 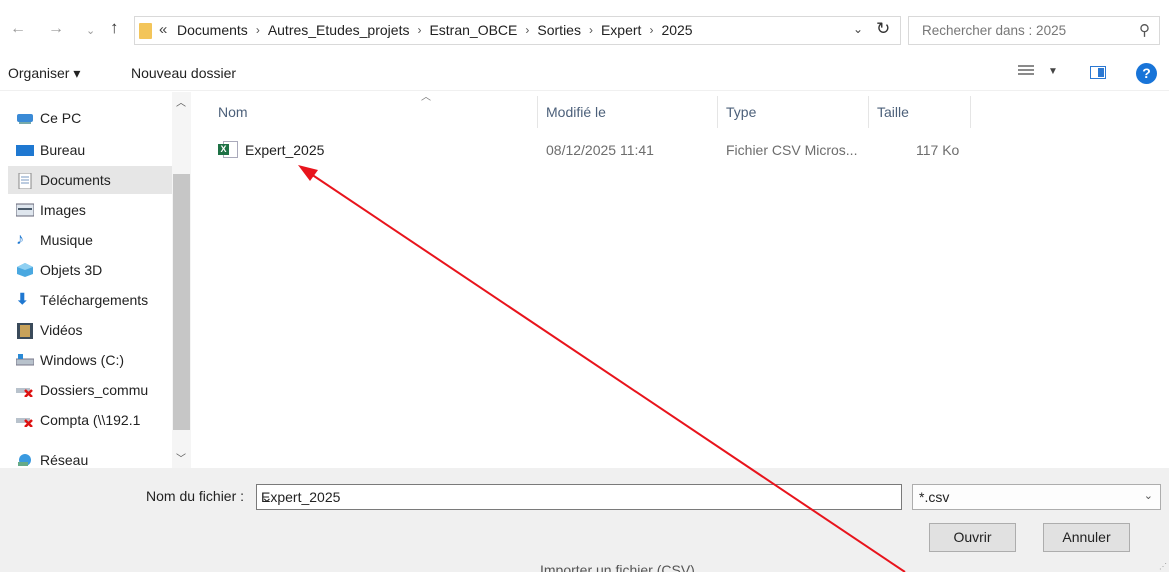 I want to click on column-header-type: Type, so click(x=741, y=112).